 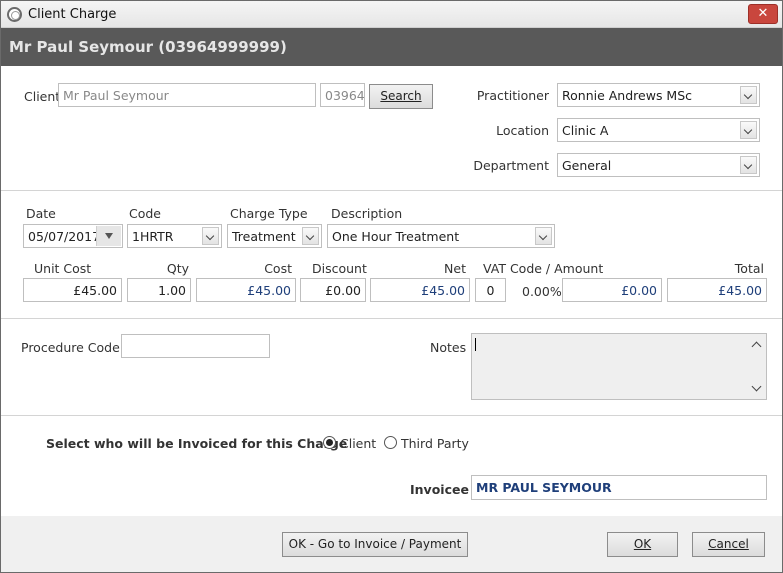 What do you see at coordinates (153, 236) in the screenshot?
I see `code-value: 1HRTR` at bounding box center [153, 236].